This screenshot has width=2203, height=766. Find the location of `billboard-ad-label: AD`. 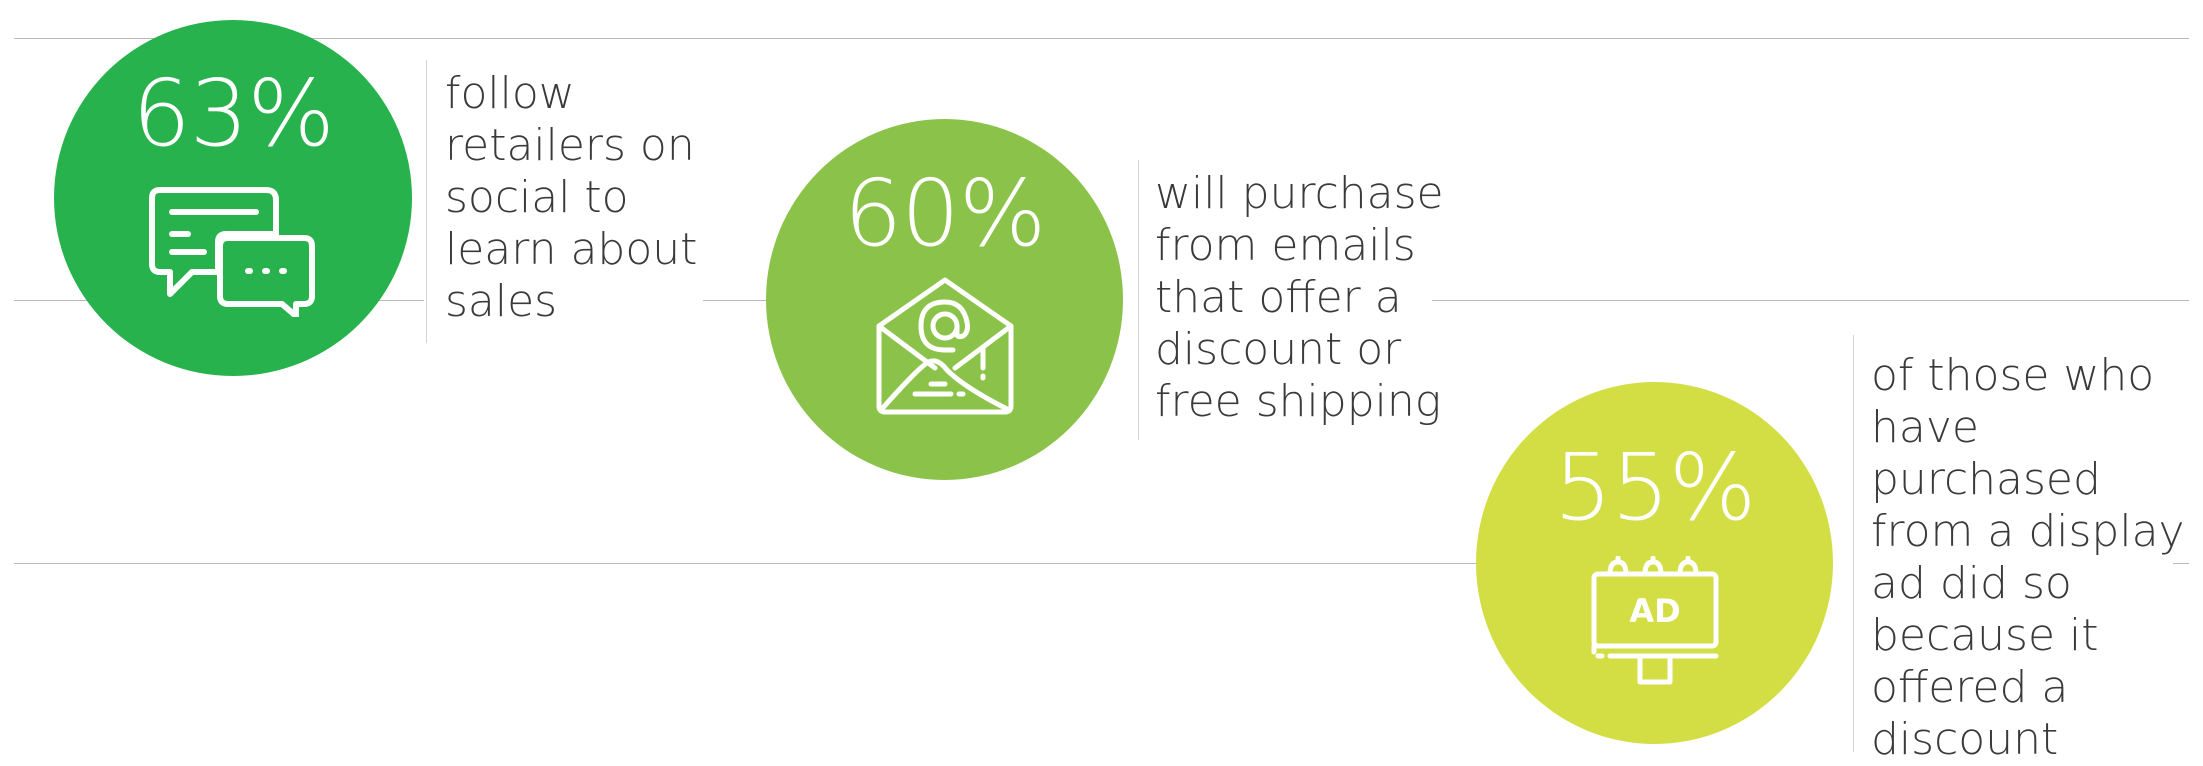

billboard-ad-label: AD is located at coordinates (1654, 611).